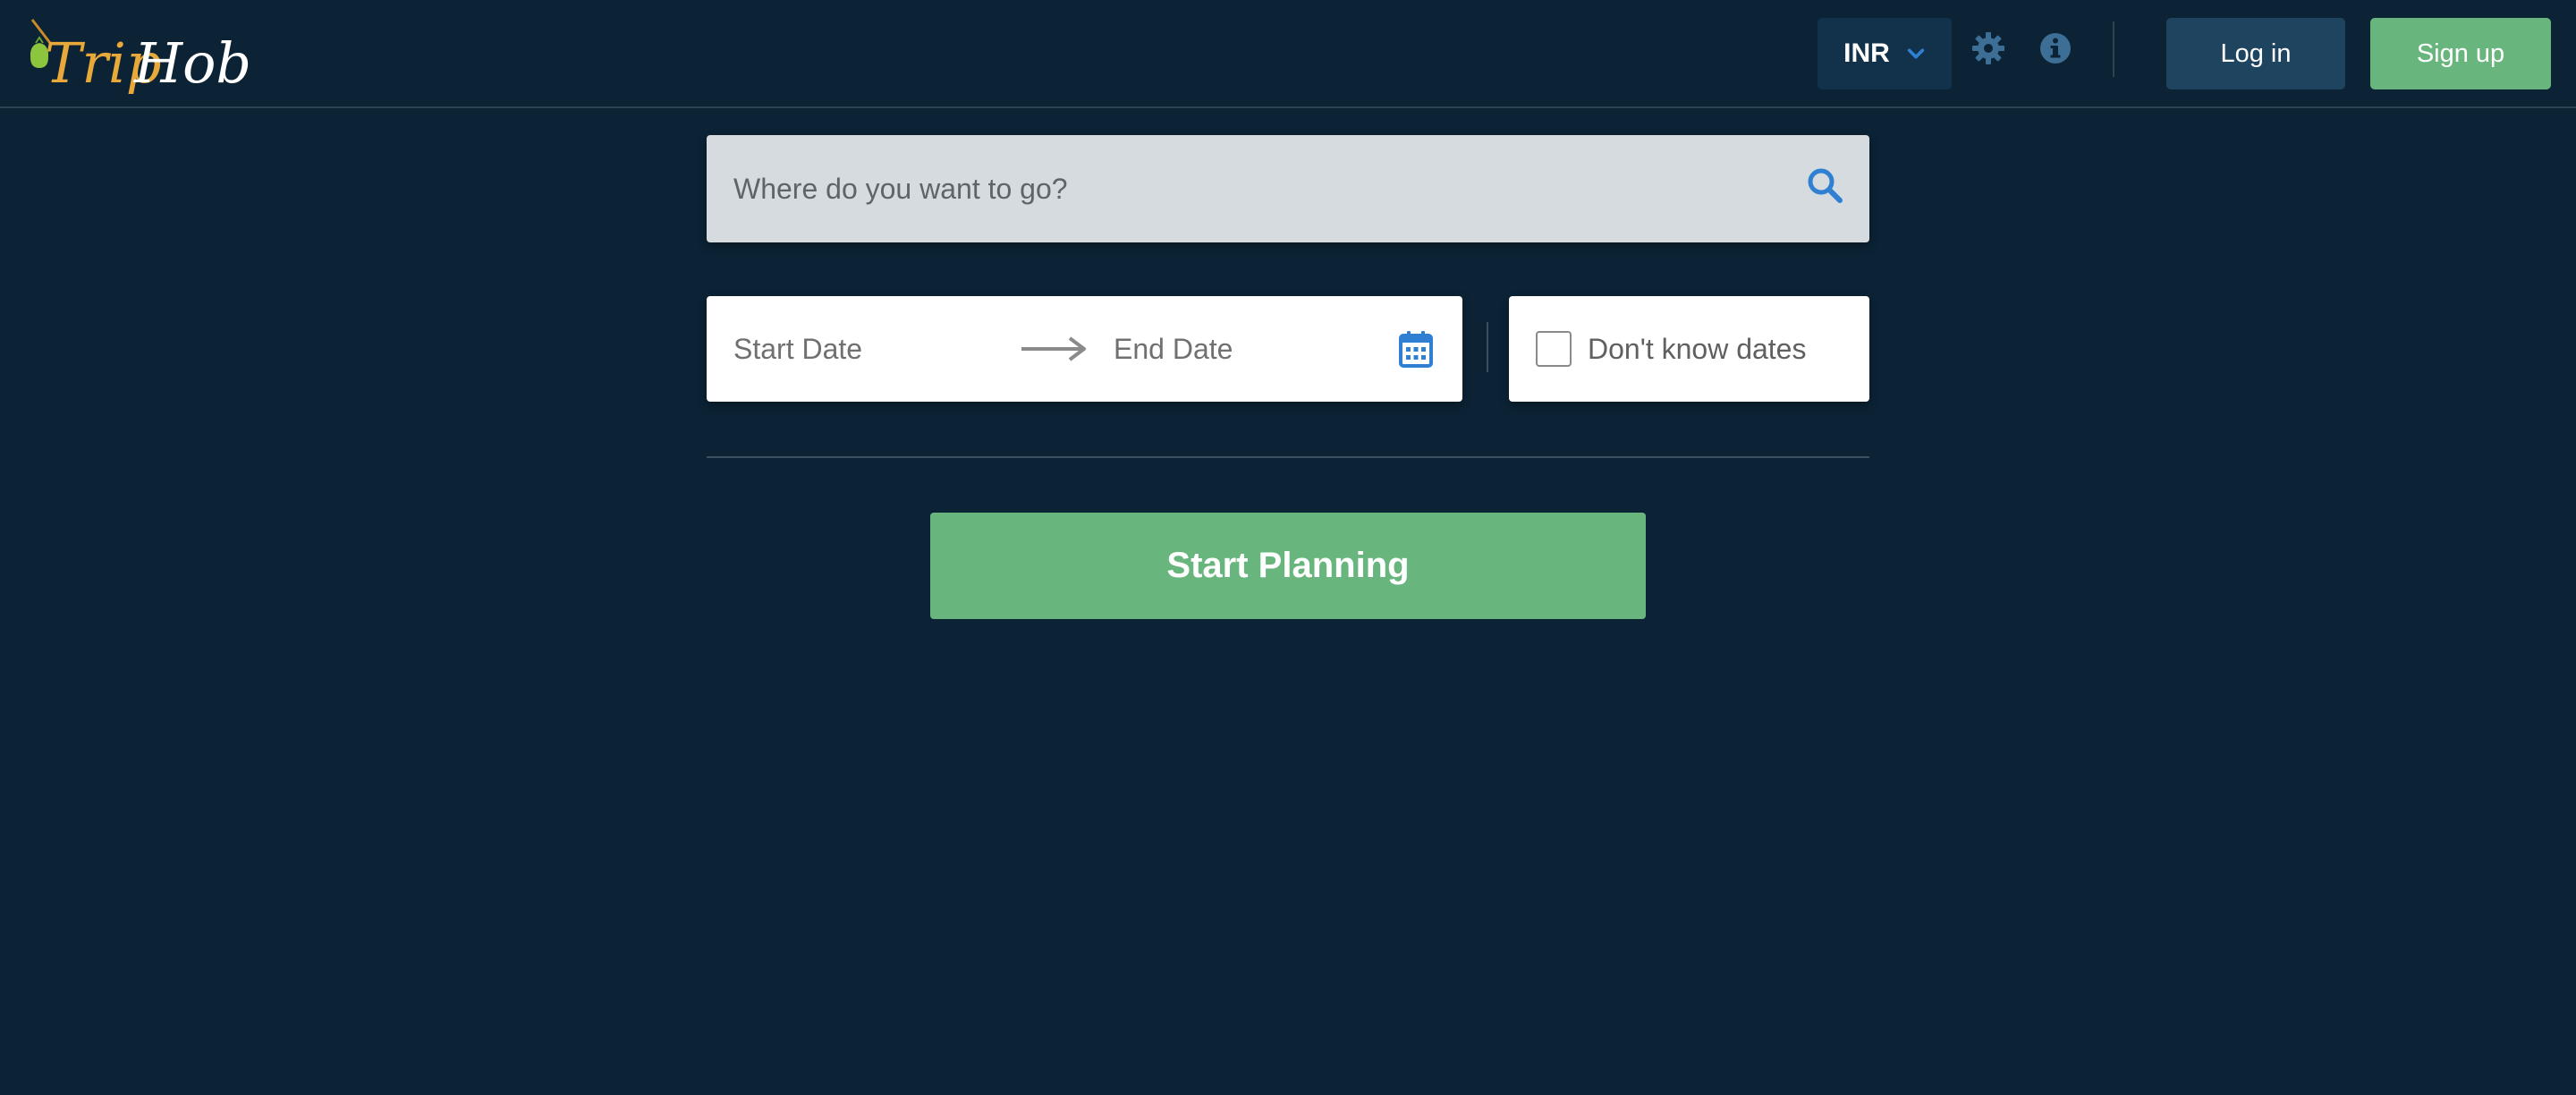  I want to click on chevron-down-icon, so click(1915, 54).